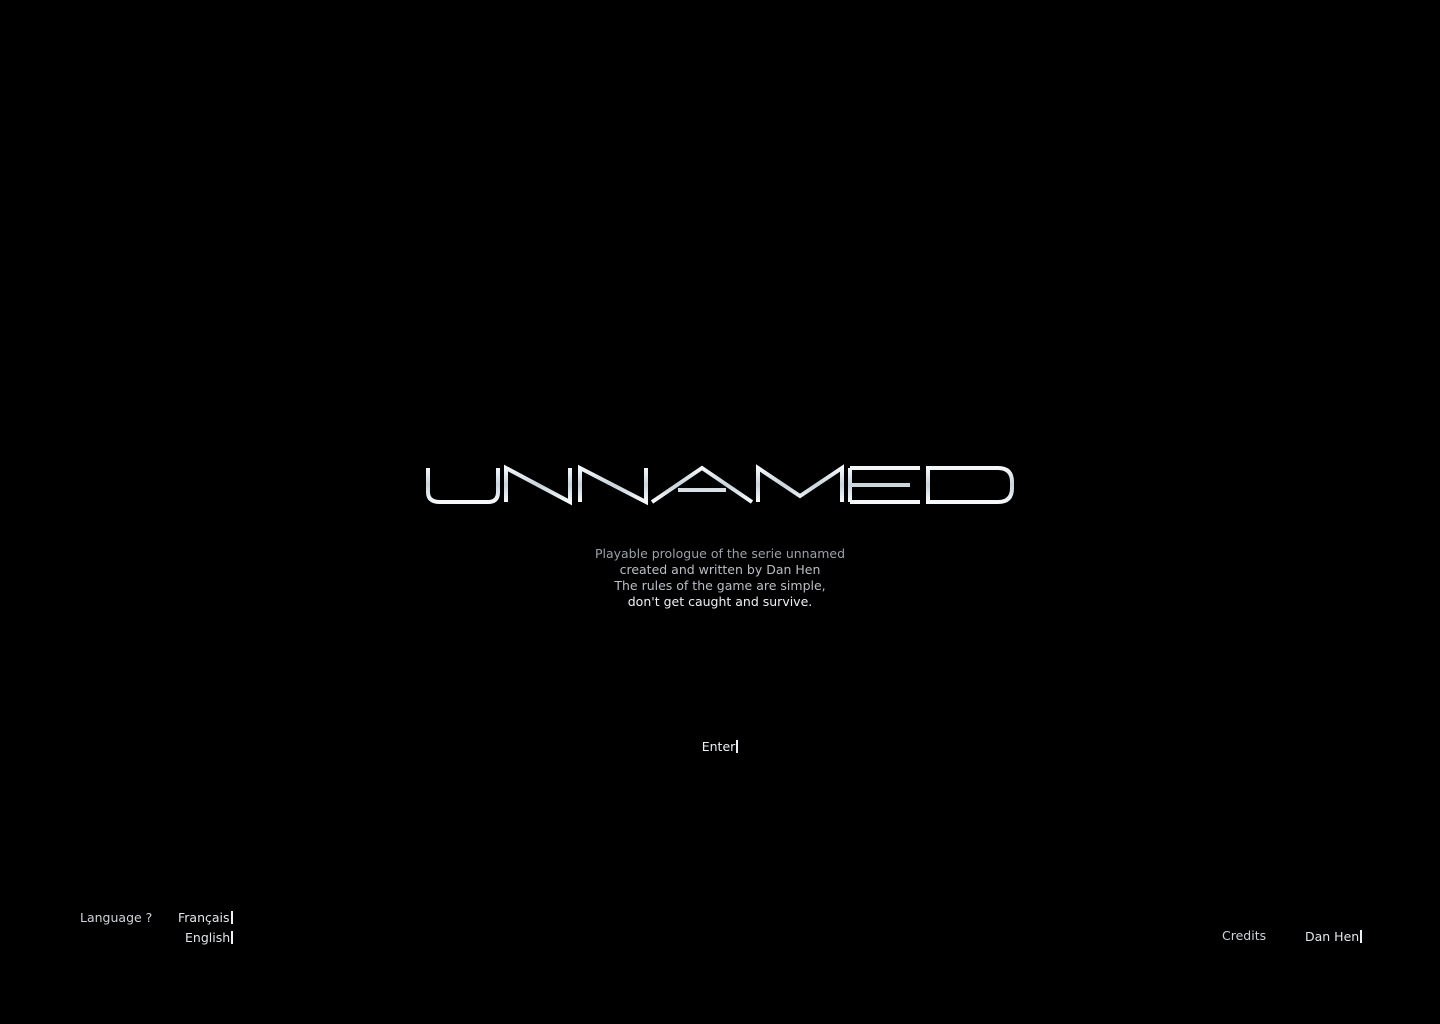  Describe the element at coordinates (720, 585) in the screenshot. I see `intro-line-3: The rules of the game are simple,` at that location.